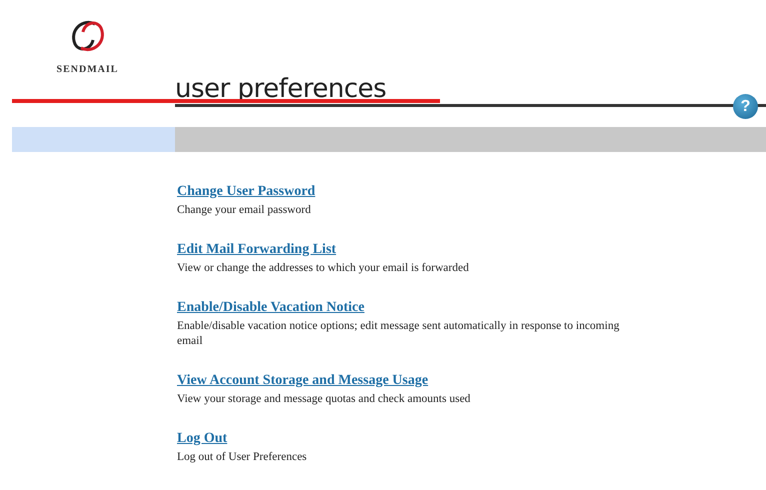 This screenshot has width=766, height=490. Describe the element at coordinates (87, 70) in the screenshot. I see `logo-text: SENDMAIL` at that location.